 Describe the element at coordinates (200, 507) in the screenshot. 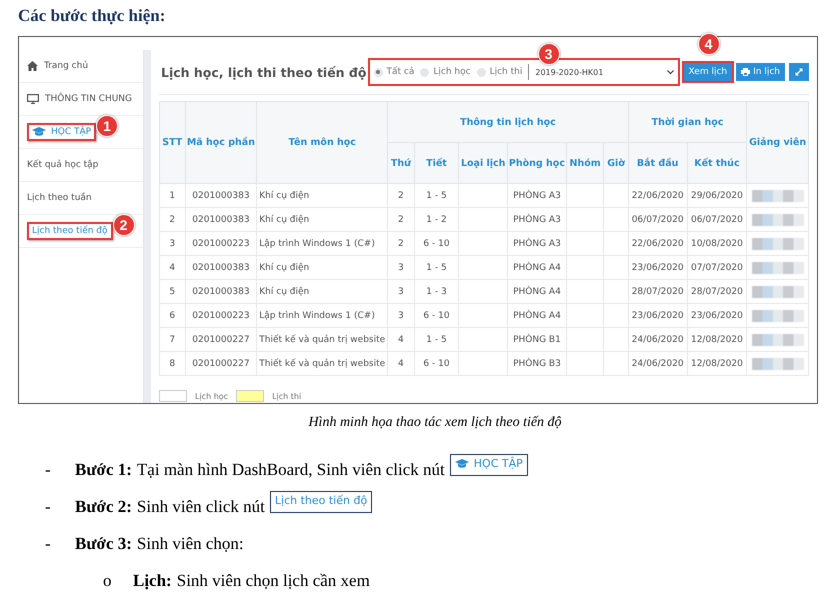

I see `step-text: Sinh viên click nút` at that location.